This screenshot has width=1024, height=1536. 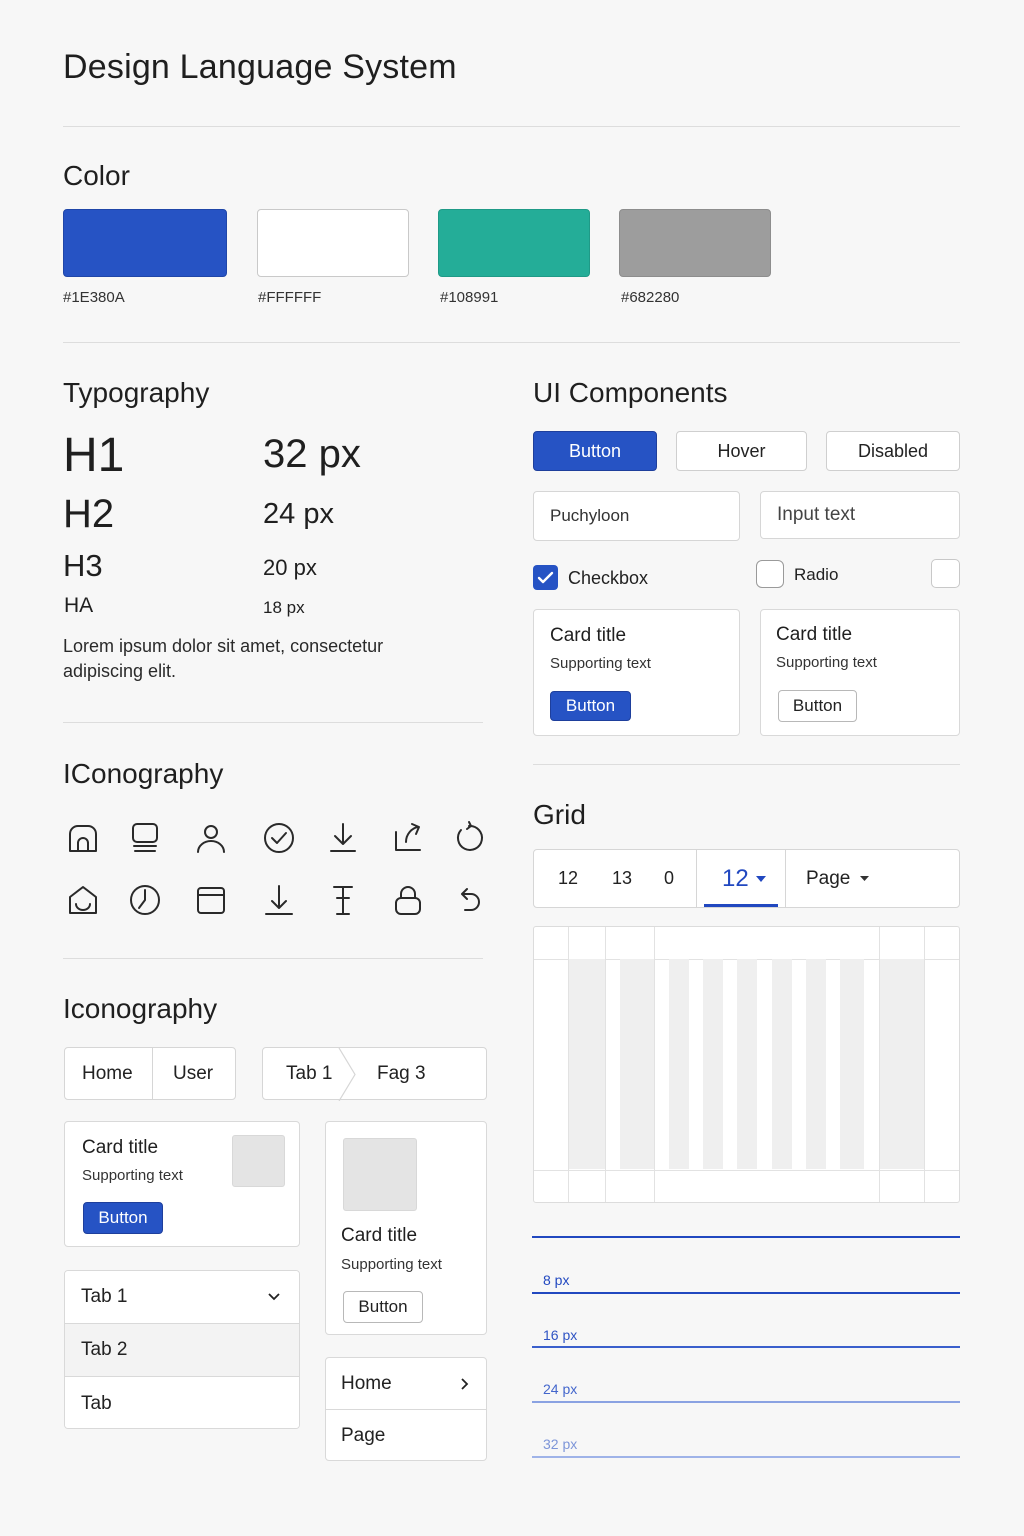 I want to click on grid-preview, so click(x=746, y=1064).